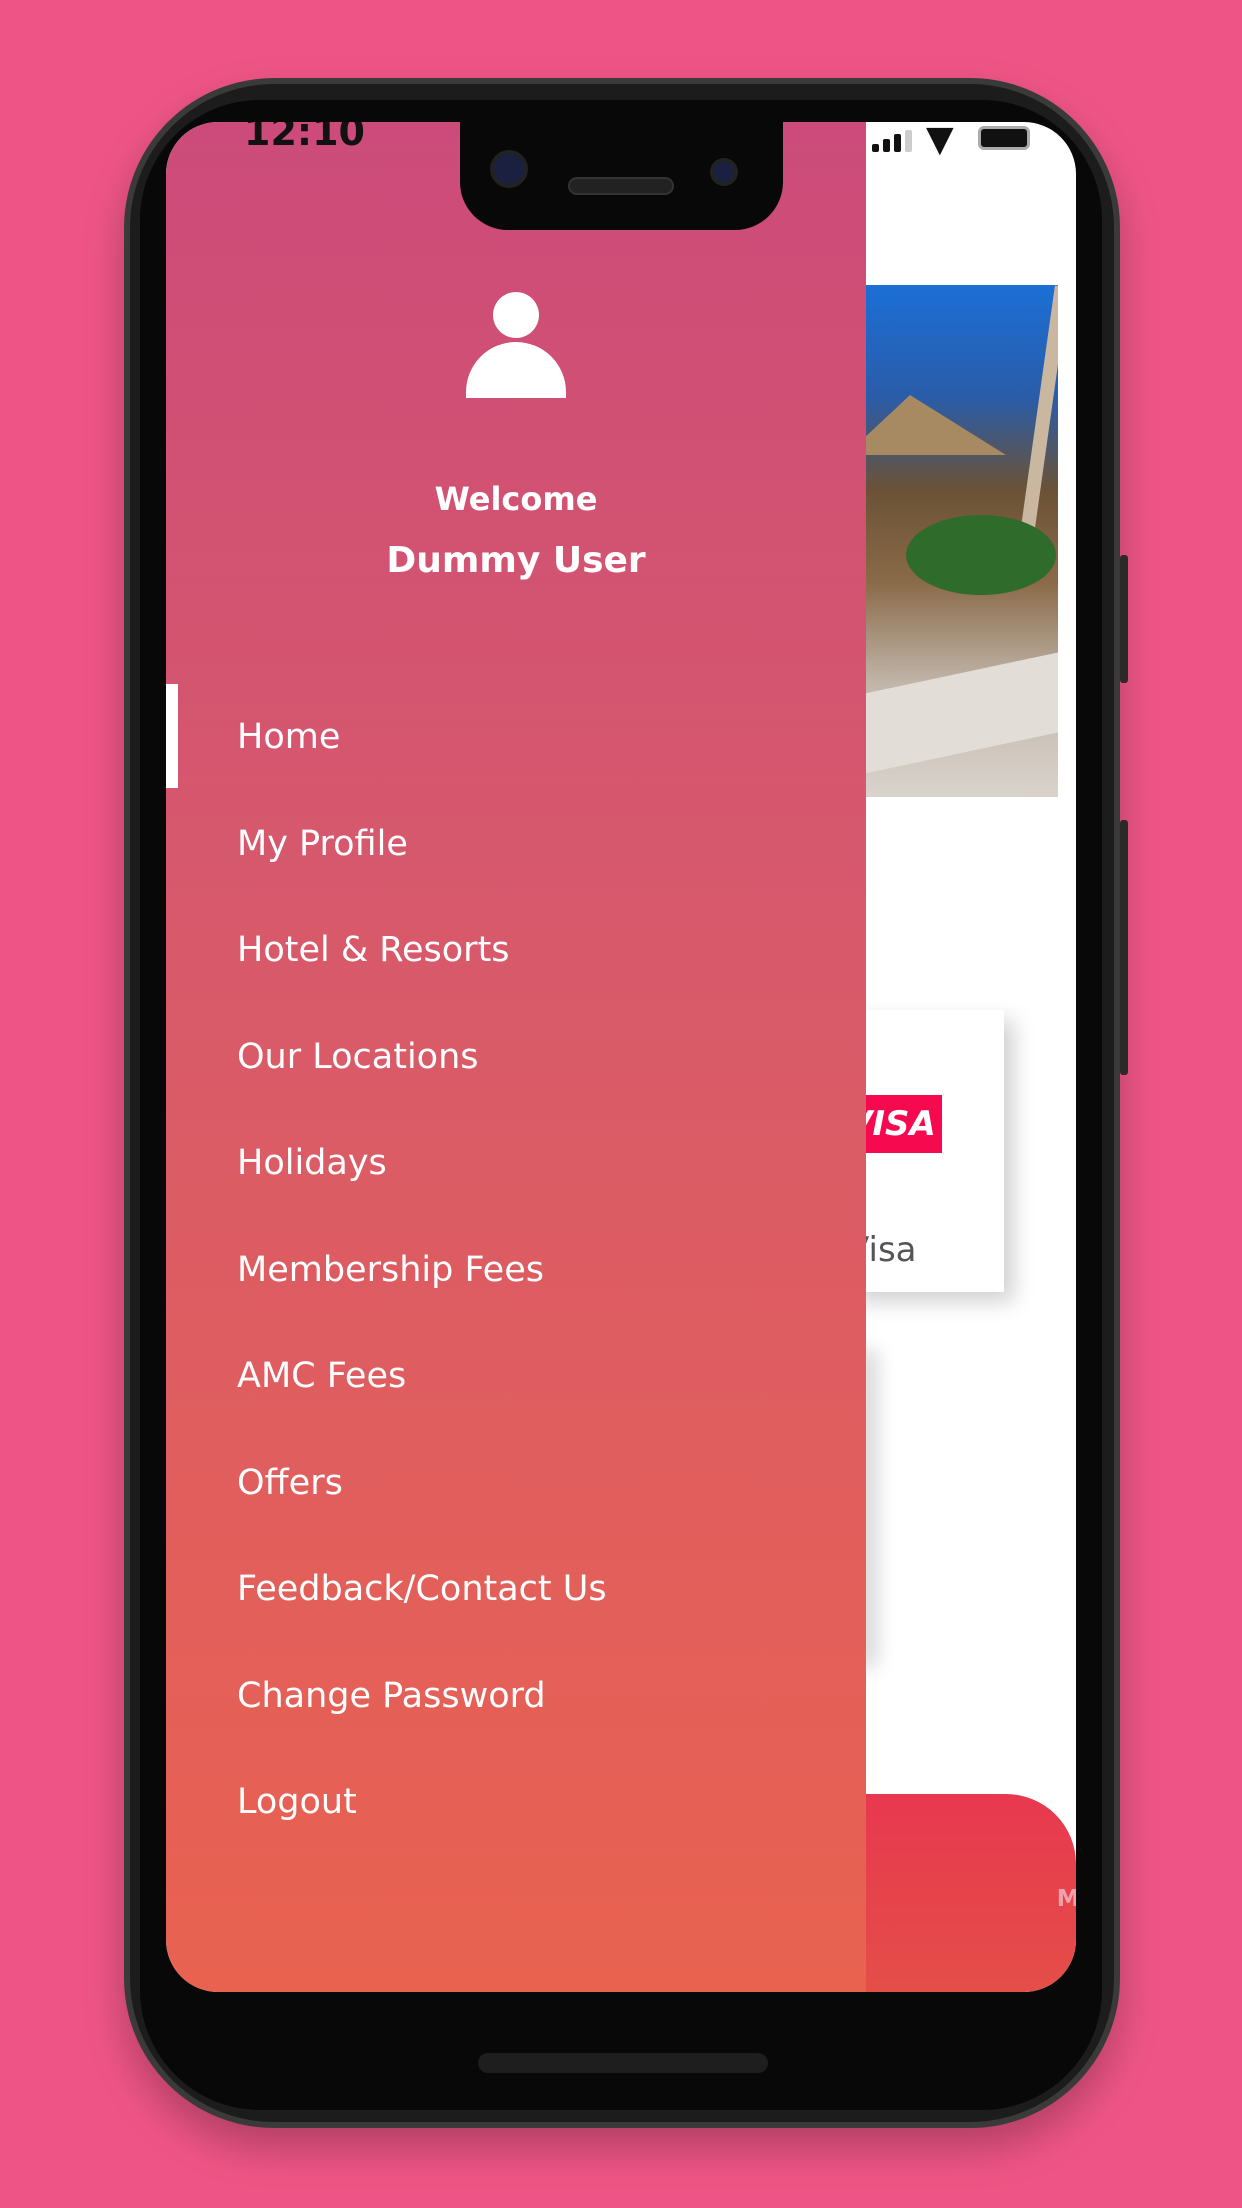  I want to click on battery-icon, so click(1004, 138).